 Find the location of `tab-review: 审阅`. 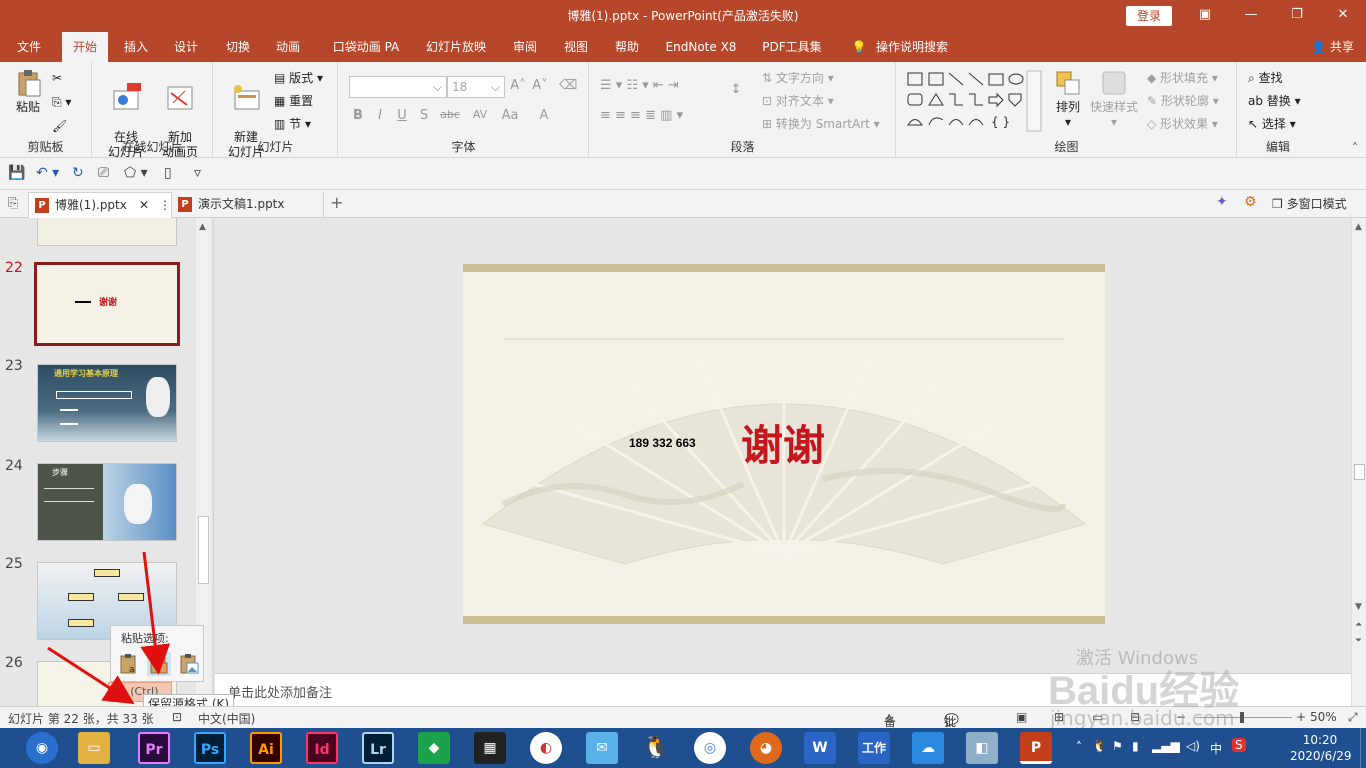

tab-review: 审阅 is located at coordinates (525, 47).